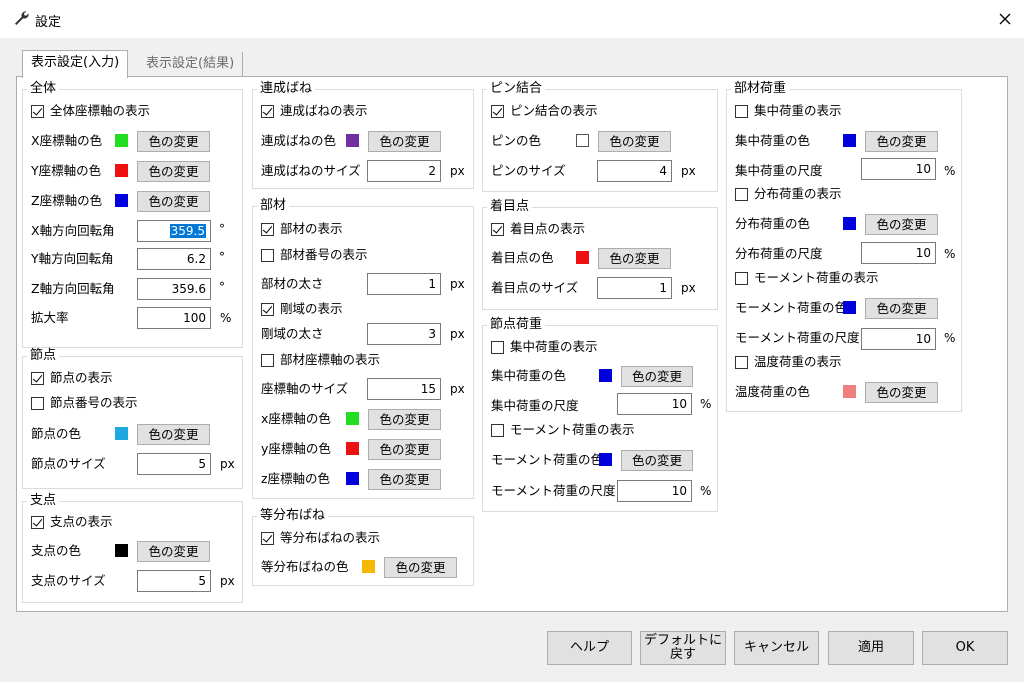  What do you see at coordinates (741, 278) in the screenshot?
I see `show-member-moment-load-checkbox` at bounding box center [741, 278].